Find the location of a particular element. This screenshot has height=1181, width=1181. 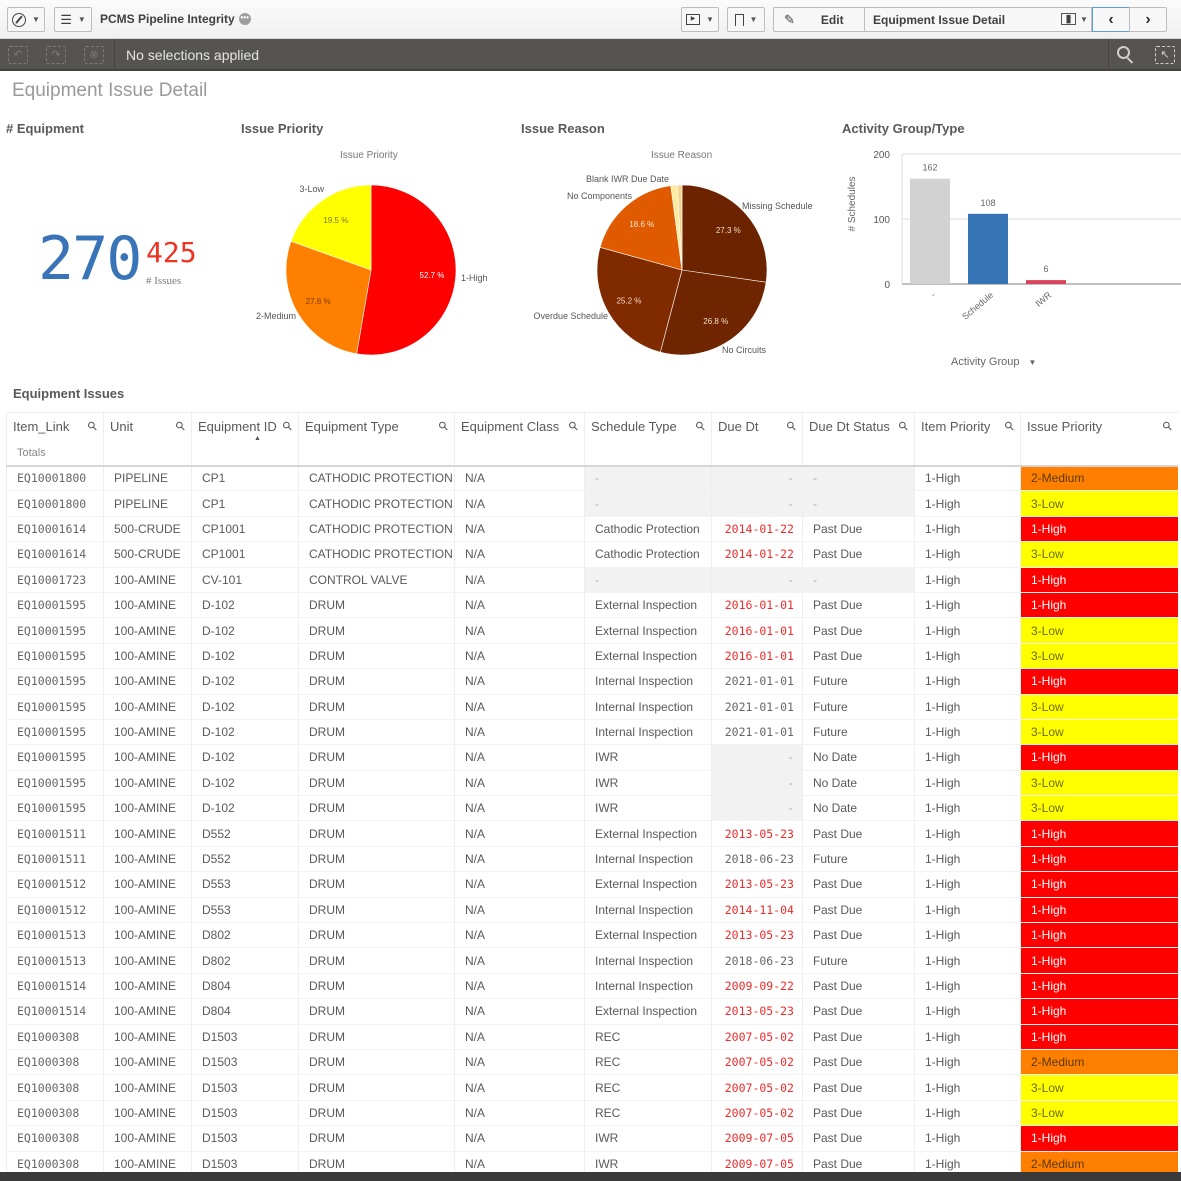

cell-equipment-id: D552 is located at coordinates (245, 833).